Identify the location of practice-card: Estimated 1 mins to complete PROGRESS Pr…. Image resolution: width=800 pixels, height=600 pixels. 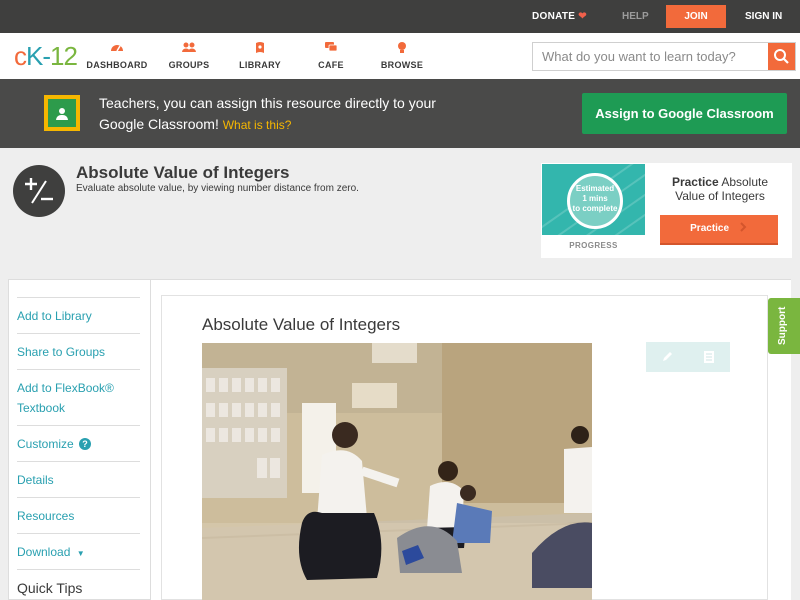
(666, 210).